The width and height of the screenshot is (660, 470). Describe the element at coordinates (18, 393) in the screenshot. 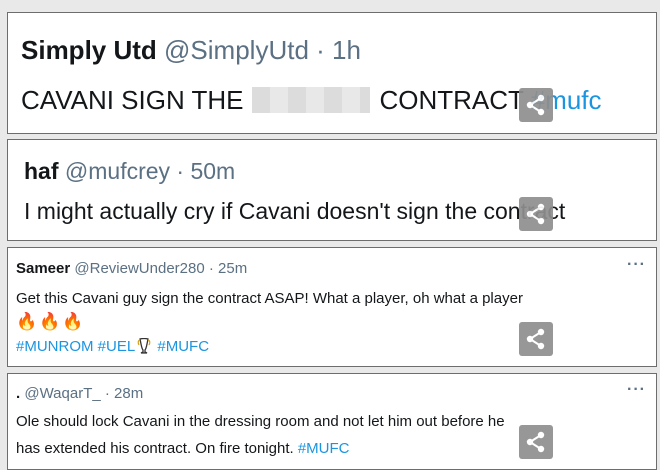

I see `tweet-author-name: .` at that location.